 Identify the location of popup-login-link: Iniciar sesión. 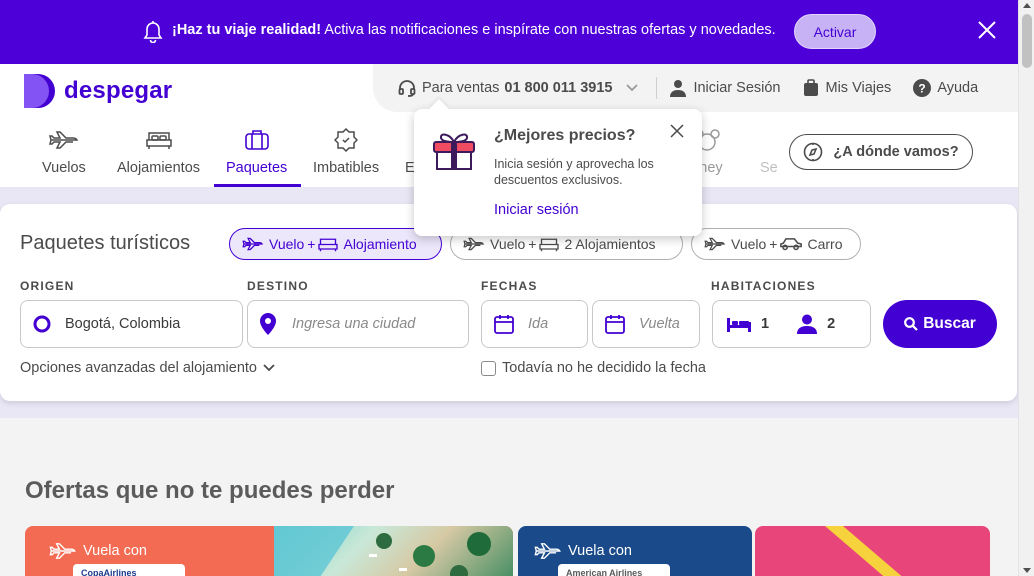
(536, 210).